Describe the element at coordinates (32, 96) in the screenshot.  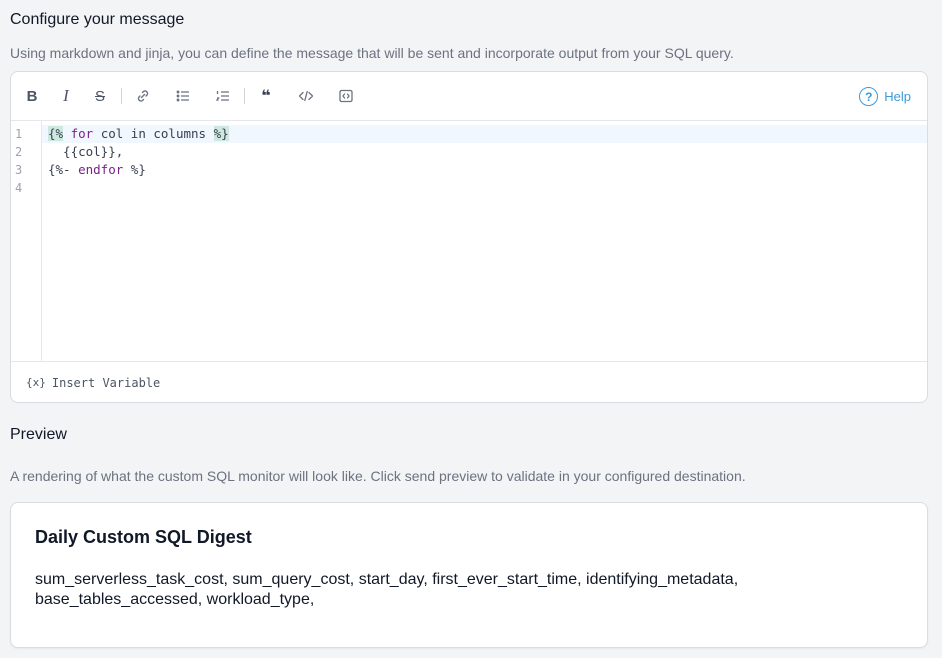
I see `bold-button: B` at that location.